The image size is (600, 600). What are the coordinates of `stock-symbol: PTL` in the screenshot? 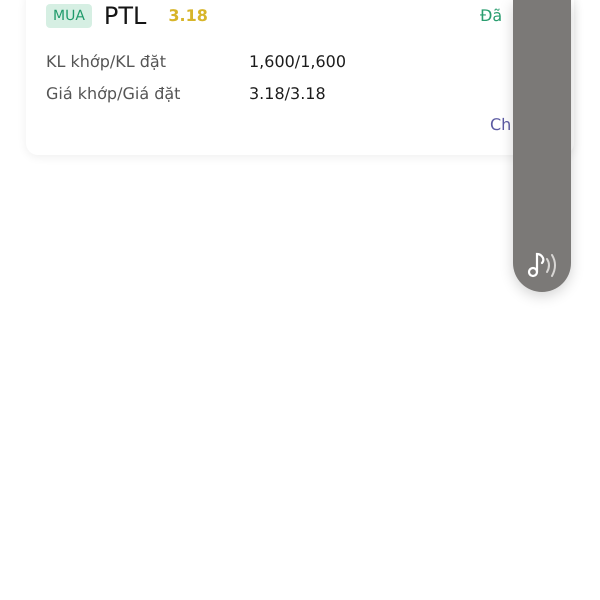 It's located at (125, 16).